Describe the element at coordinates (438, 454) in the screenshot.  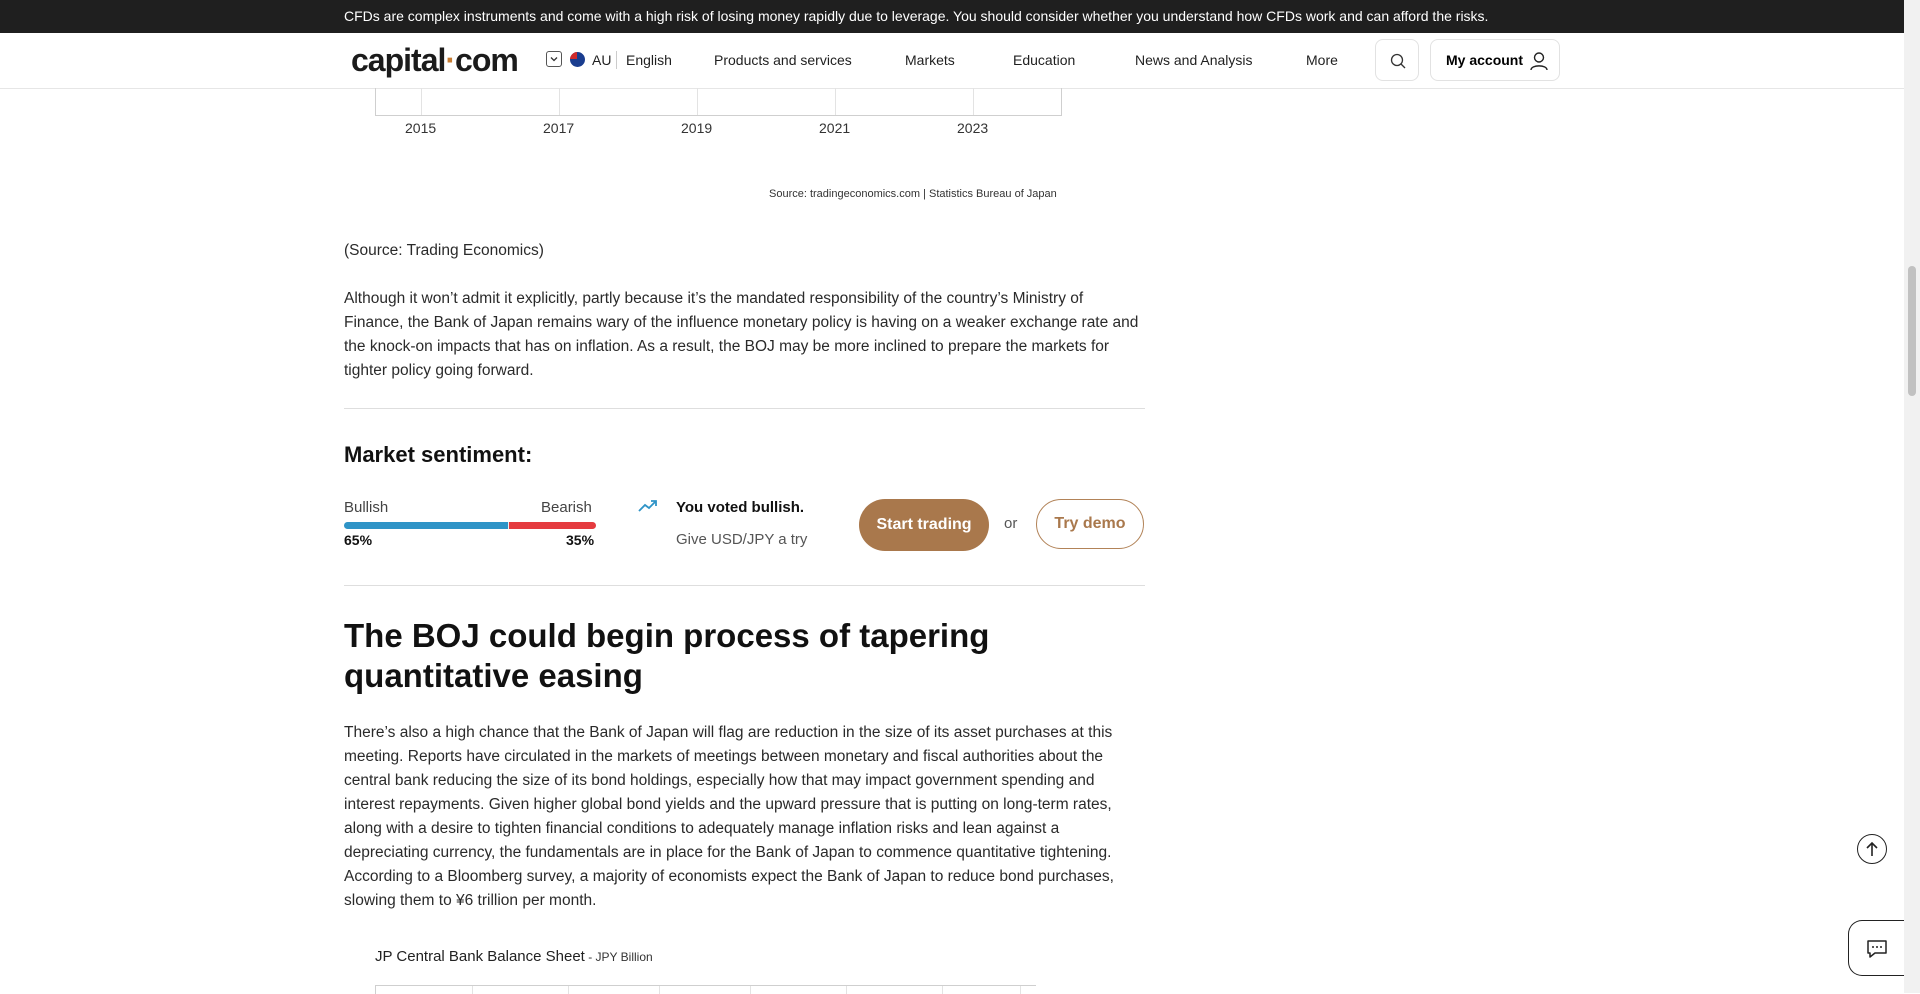
I see `market-sentiment-title: Market sentiment:` at that location.